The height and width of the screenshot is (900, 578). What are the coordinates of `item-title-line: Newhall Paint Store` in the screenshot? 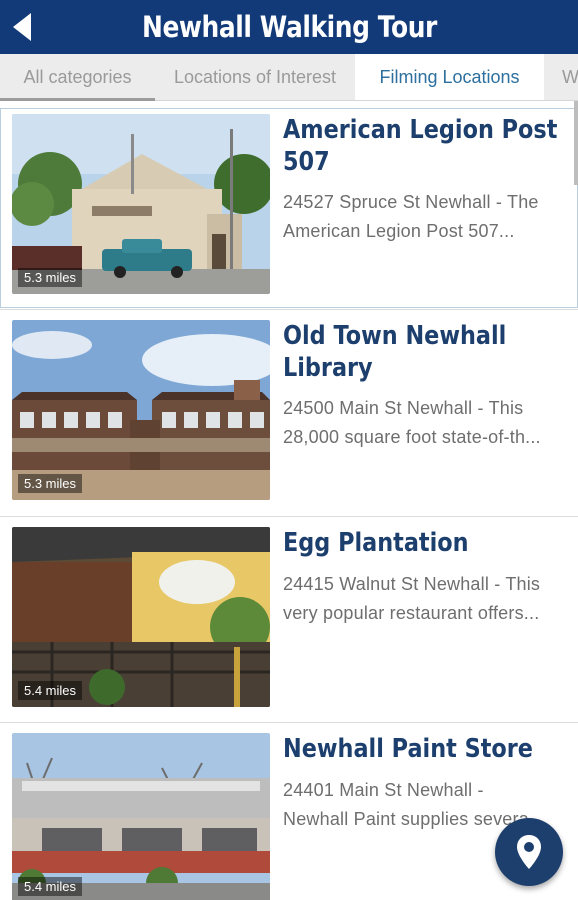 It's located at (408, 749).